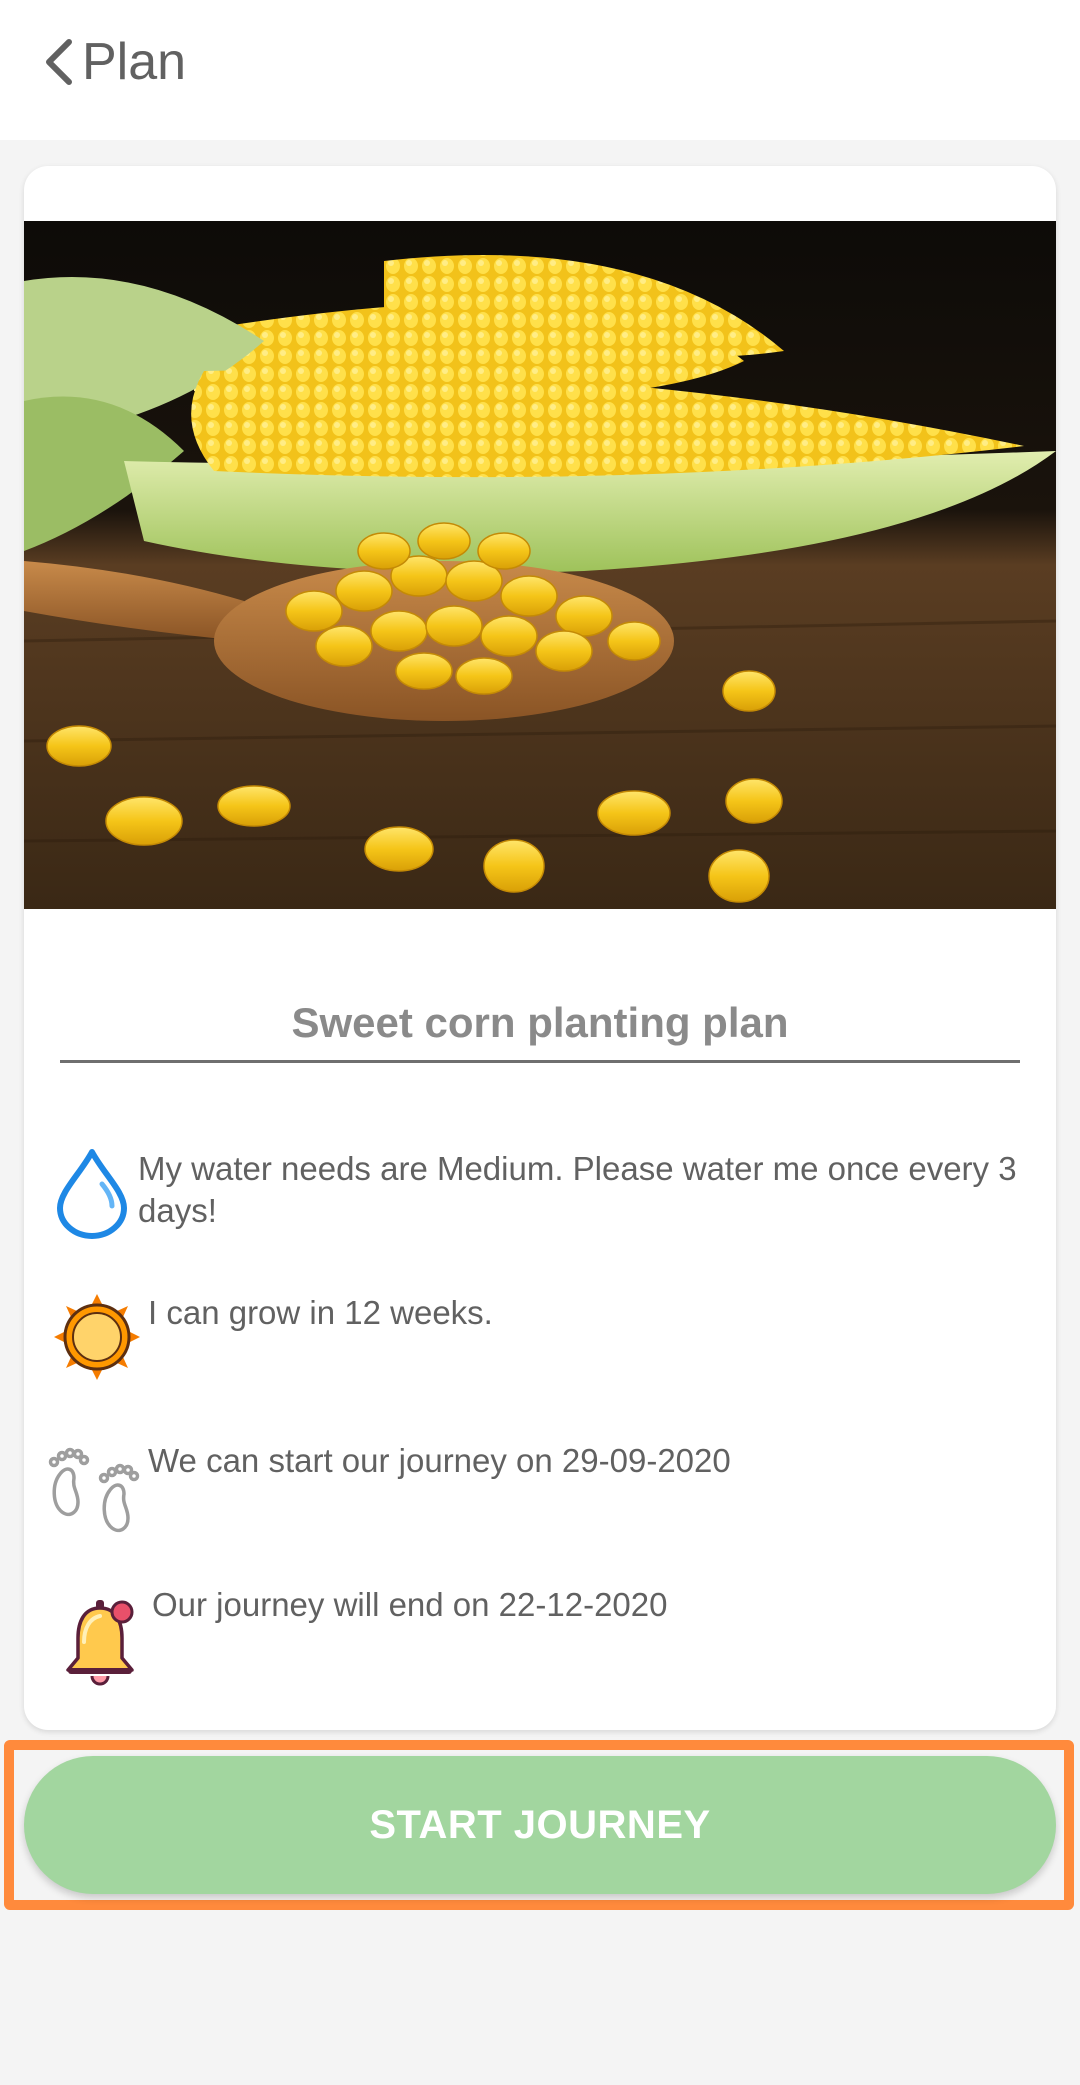 This screenshot has width=1080, height=2085. Describe the element at coordinates (540, 1061) in the screenshot. I see `title-divider` at that location.